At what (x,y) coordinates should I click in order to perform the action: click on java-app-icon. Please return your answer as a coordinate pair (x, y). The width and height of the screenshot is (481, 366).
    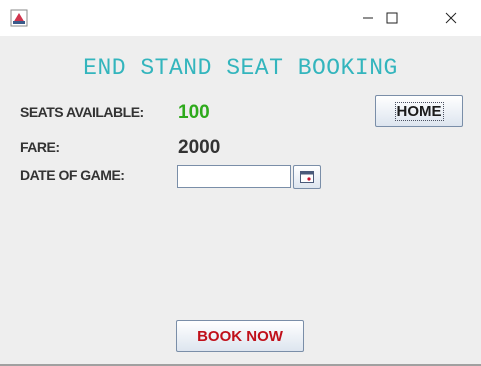
    Looking at the image, I should click on (19, 18).